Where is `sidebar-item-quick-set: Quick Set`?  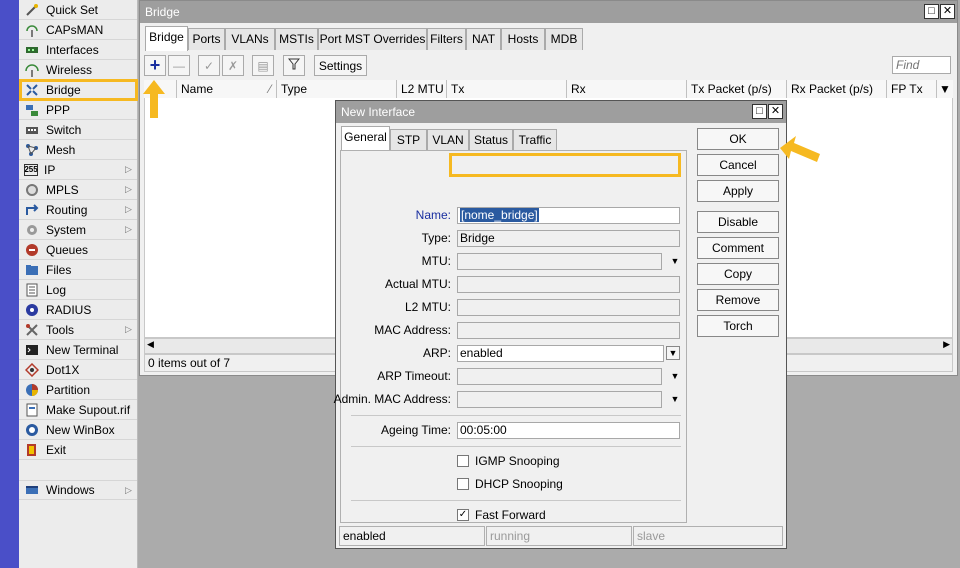
sidebar-item-quick-set: Quick Set is located at coordinates (78, 10).